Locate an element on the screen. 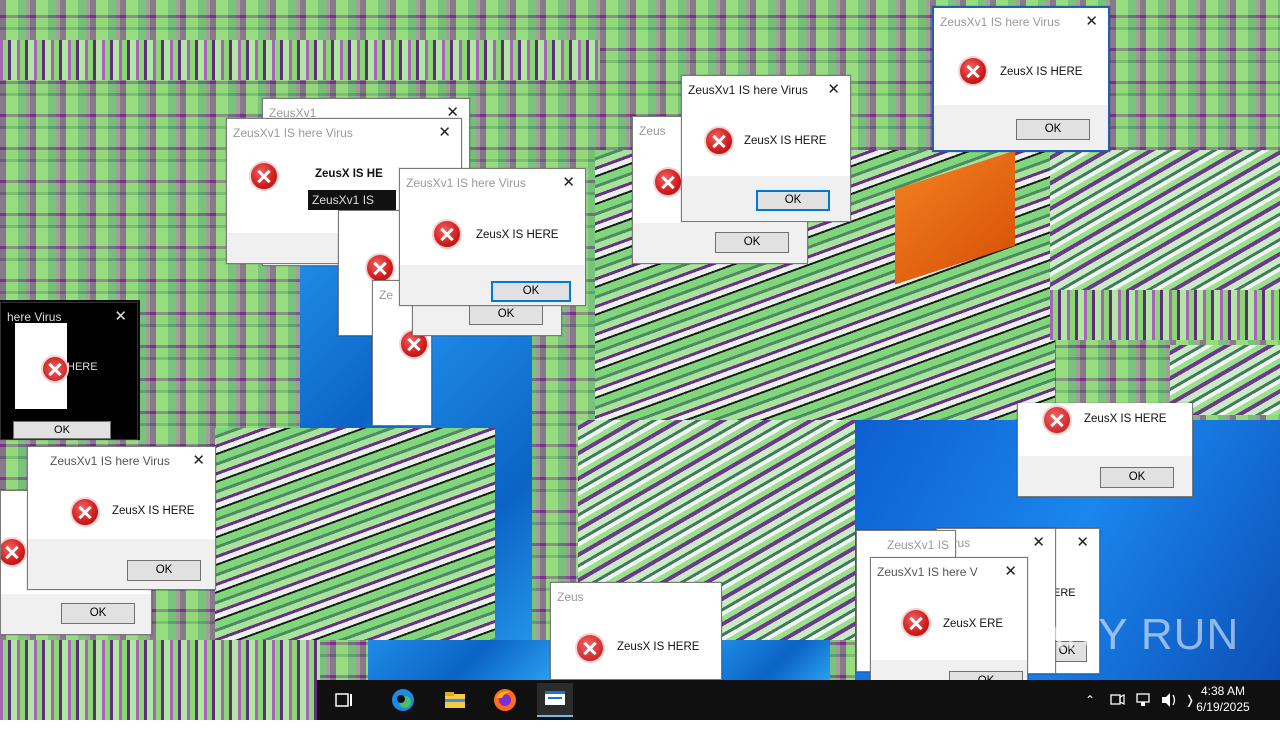  chevron-up-icon: ⌃ is located at coordinates (1090, 700).